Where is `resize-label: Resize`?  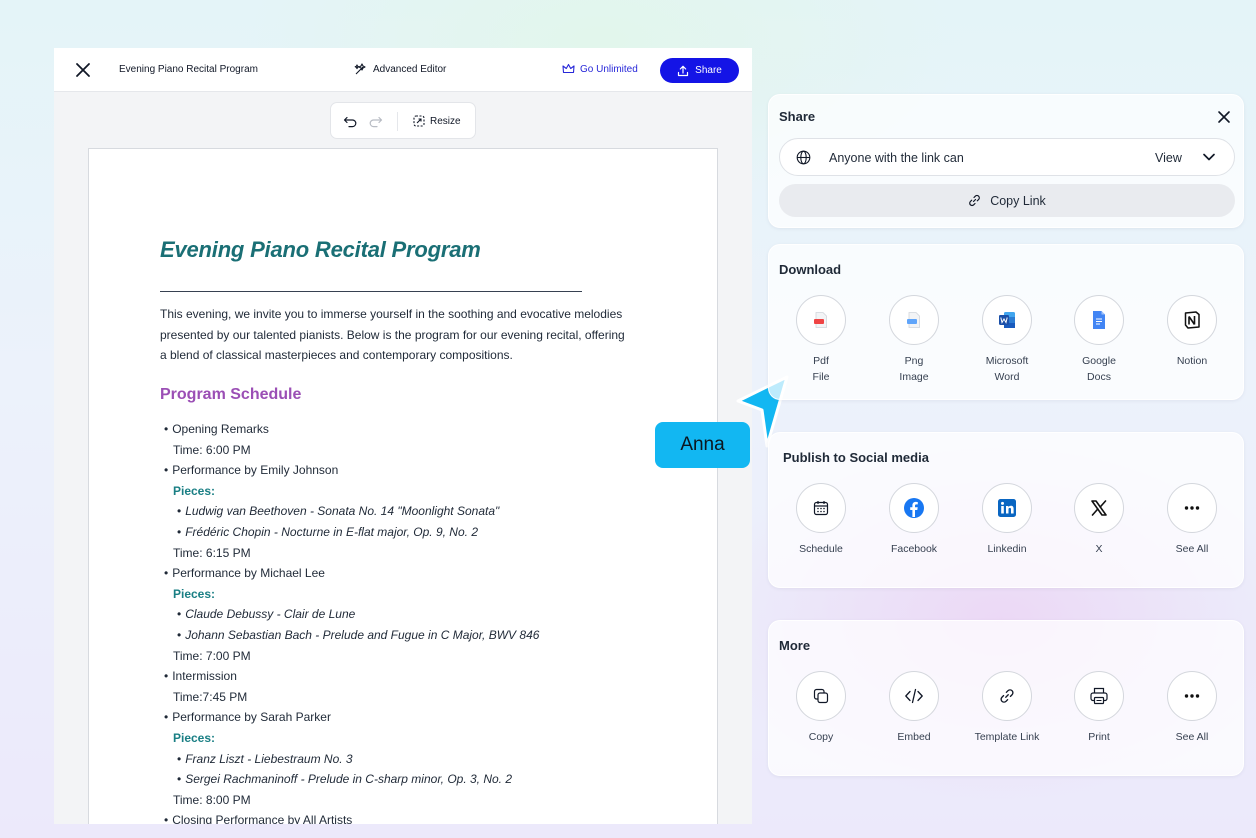 resize-label: Resize is located at coordinates (445, 121).